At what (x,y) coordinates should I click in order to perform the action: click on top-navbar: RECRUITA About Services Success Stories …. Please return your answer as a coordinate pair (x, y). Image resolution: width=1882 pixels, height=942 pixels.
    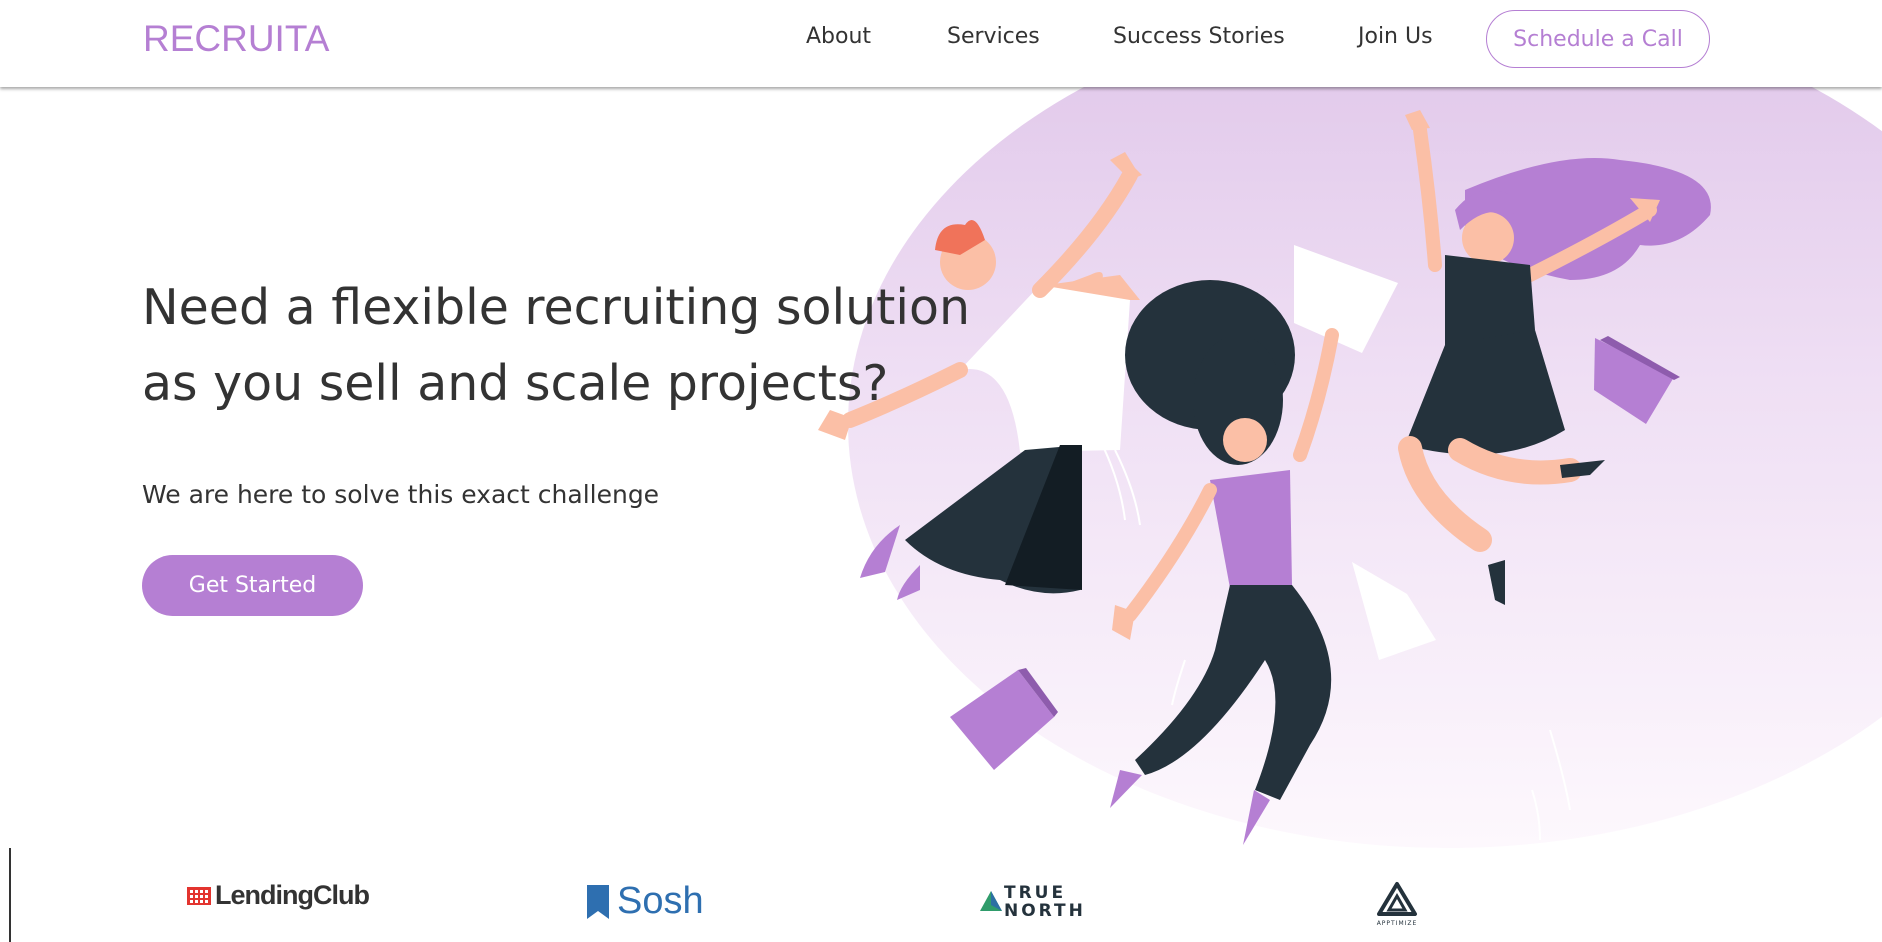
    Looking at the image, I should click on (941, 43).